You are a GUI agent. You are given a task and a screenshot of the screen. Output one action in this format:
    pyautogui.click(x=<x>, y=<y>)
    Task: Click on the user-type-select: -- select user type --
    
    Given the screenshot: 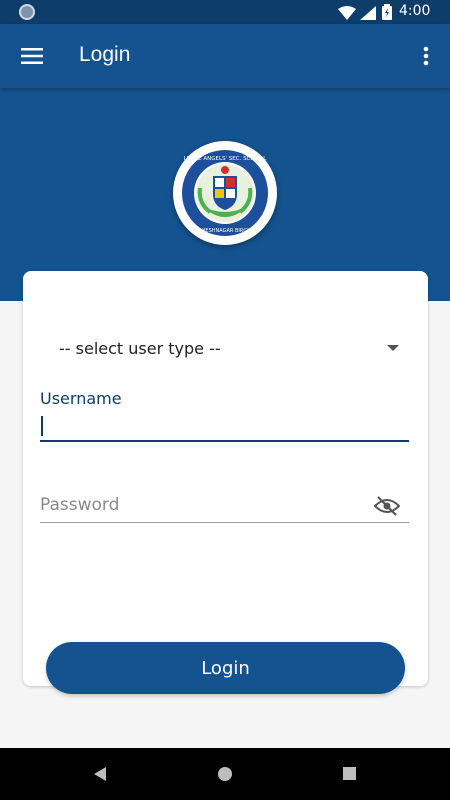 What is the action you would take?
    pyautogui.click(x=229, y=350)
    